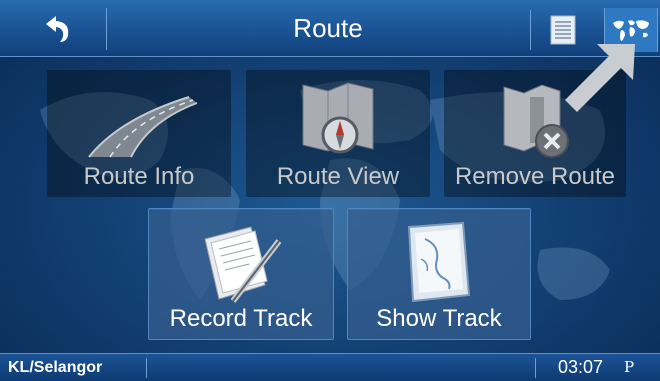  I want to click on region-label: KL/Selangor, so click(55, 367).